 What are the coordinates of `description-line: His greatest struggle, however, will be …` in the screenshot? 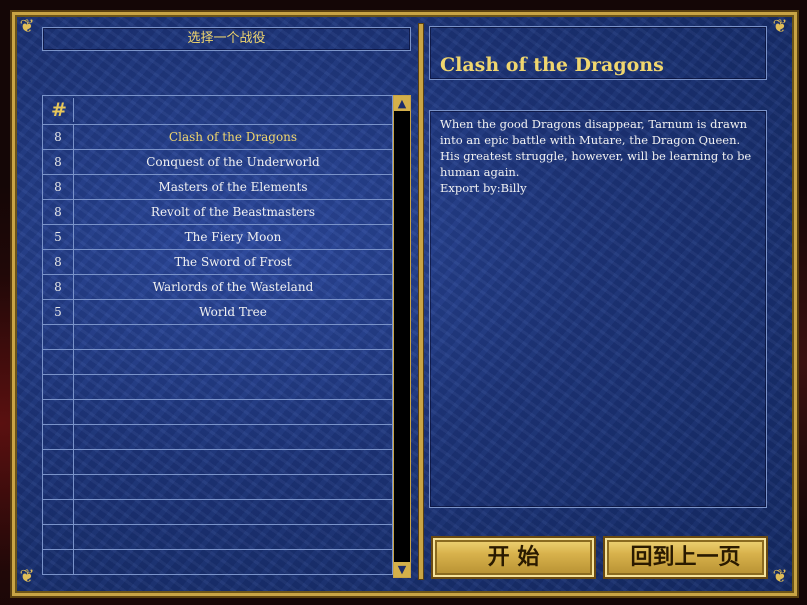 It's located at (596, 156).